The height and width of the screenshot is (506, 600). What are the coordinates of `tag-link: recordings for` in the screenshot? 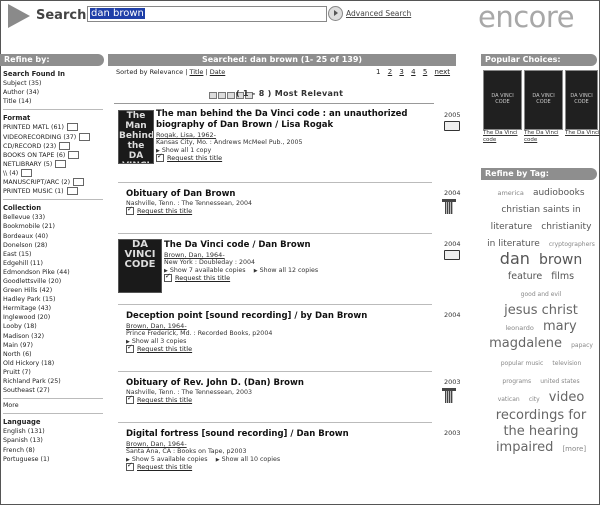 It's located at (541, 415).